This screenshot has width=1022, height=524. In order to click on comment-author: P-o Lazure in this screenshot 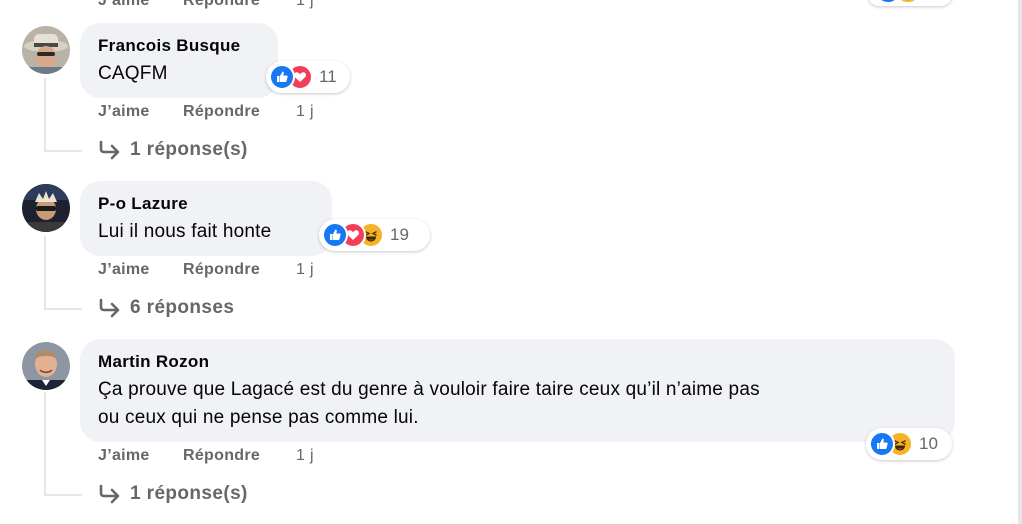, I will do `click(206, 204)`.